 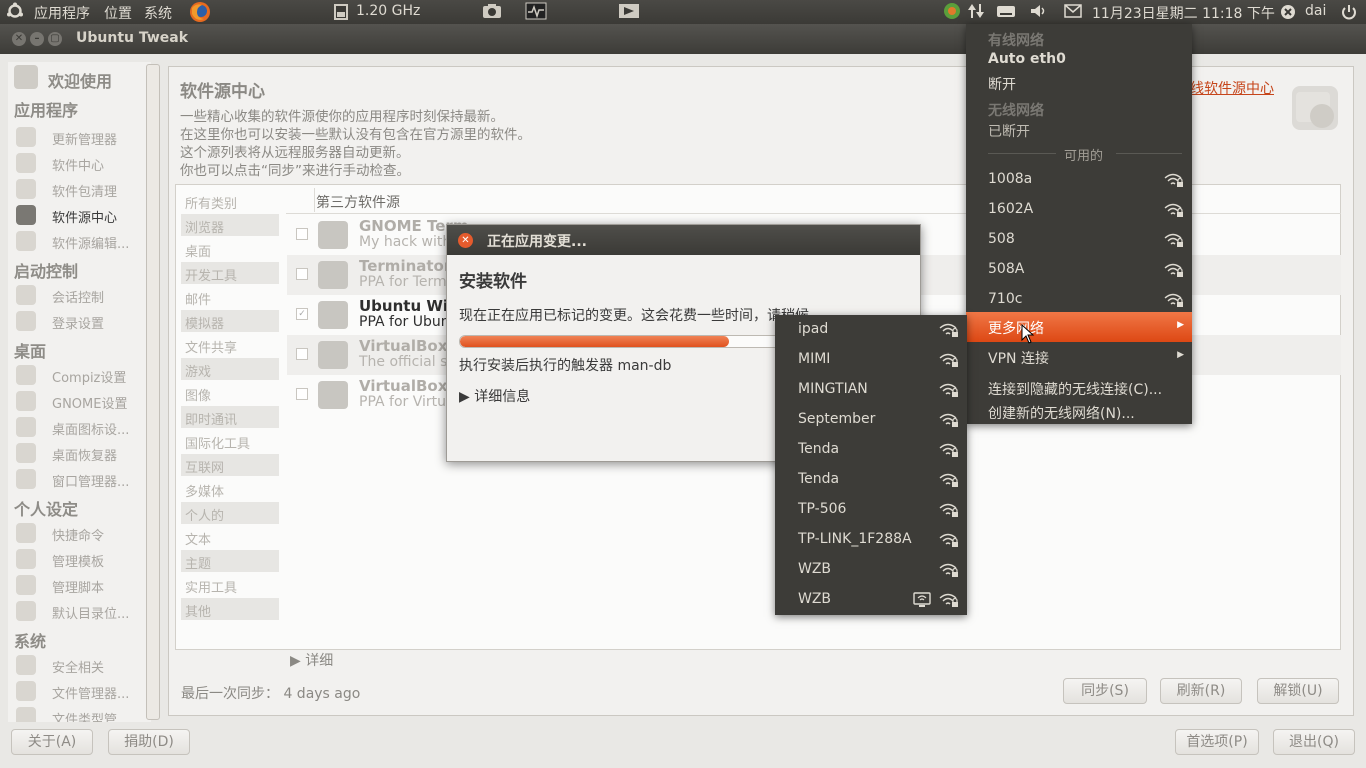 I want to click on minimize-window-icon: –, so click(x=37, y=39).